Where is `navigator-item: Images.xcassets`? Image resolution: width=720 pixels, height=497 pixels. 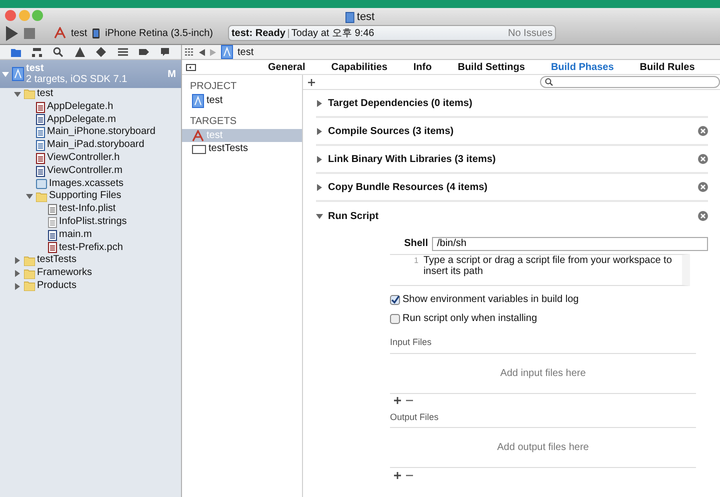
navigator-item: Images.xcassets is located at coordinates (90, 184).